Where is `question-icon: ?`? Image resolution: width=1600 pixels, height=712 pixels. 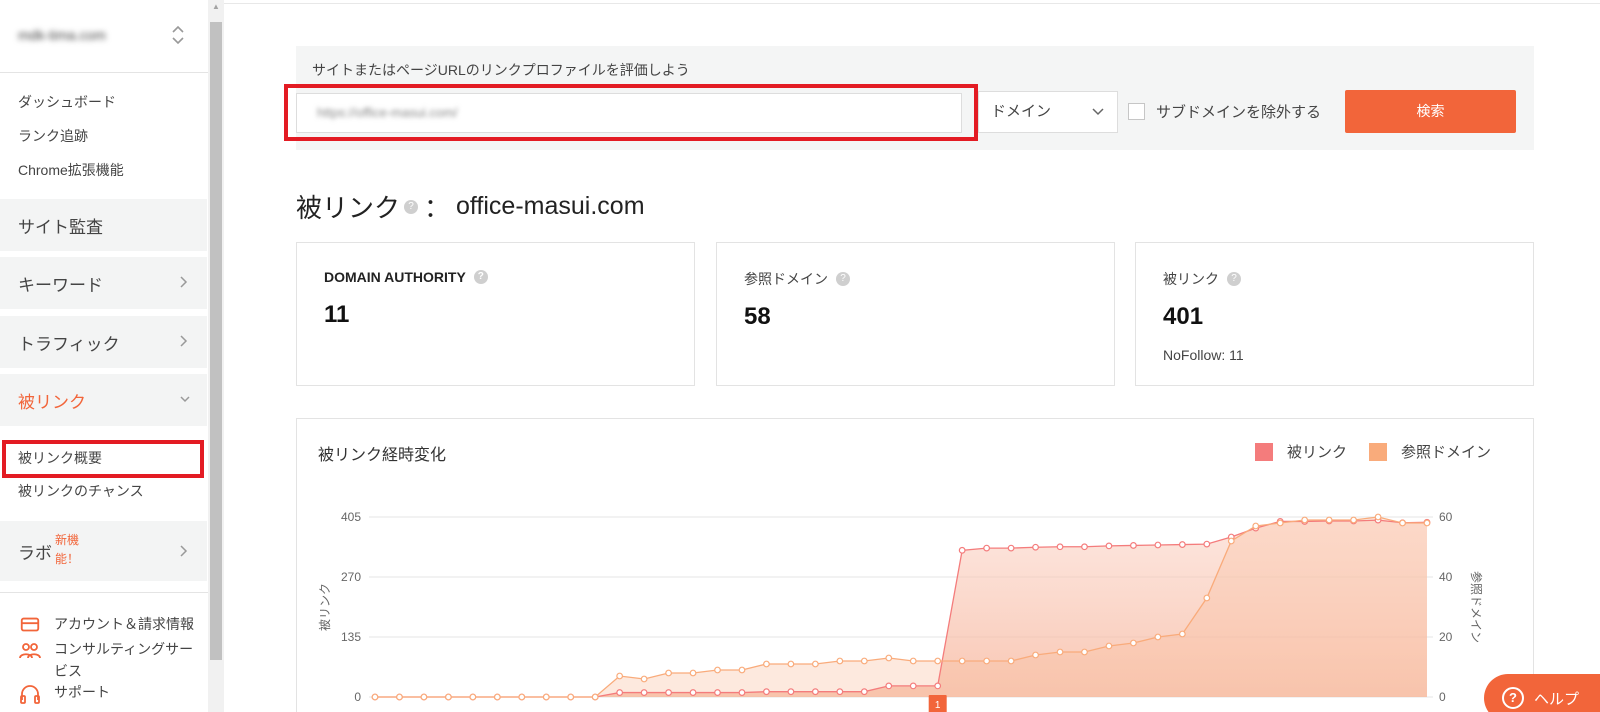
question-icon: ? is located at coordinates (1513, 698).